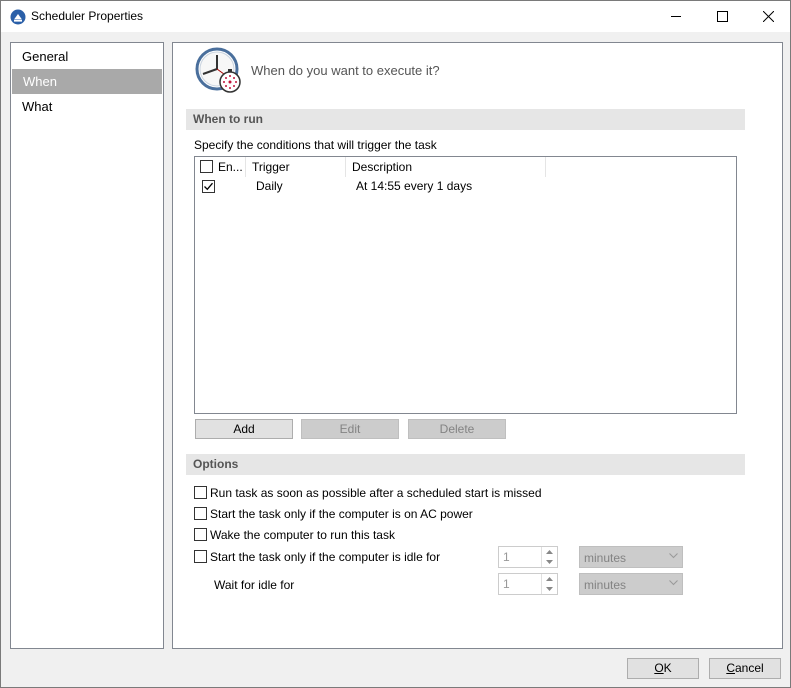  What do you see at coordinates (395, 16) in the screenshot?
I see `title-bar: Scheduler Properties` at bounding box center [395, 16].